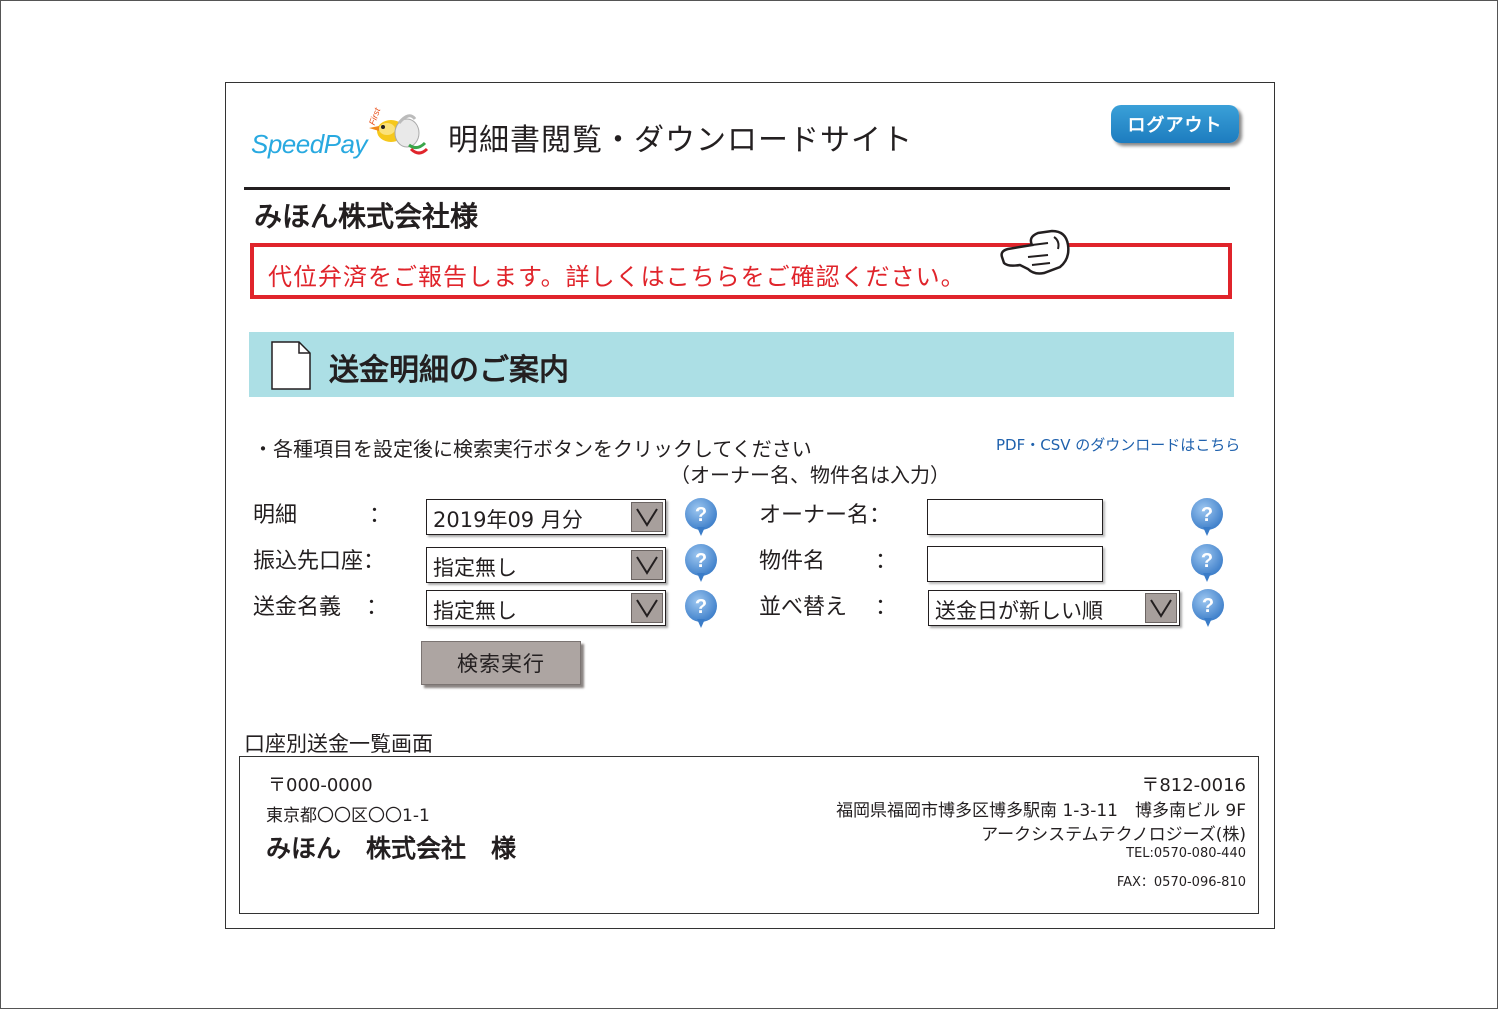 The image size is (1500, 1011). Describe the element at coordinates (348, 816) in the screenshot. I see `recipient-address: 東京都〇〇区〇〇1-1` at that location.